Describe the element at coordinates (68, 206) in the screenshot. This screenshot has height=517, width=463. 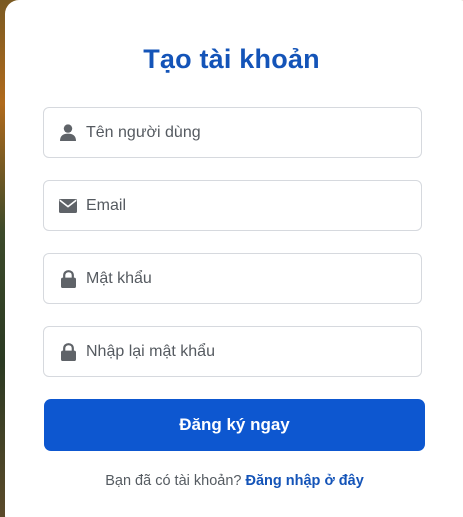
I see `envelope-icon` at that location.